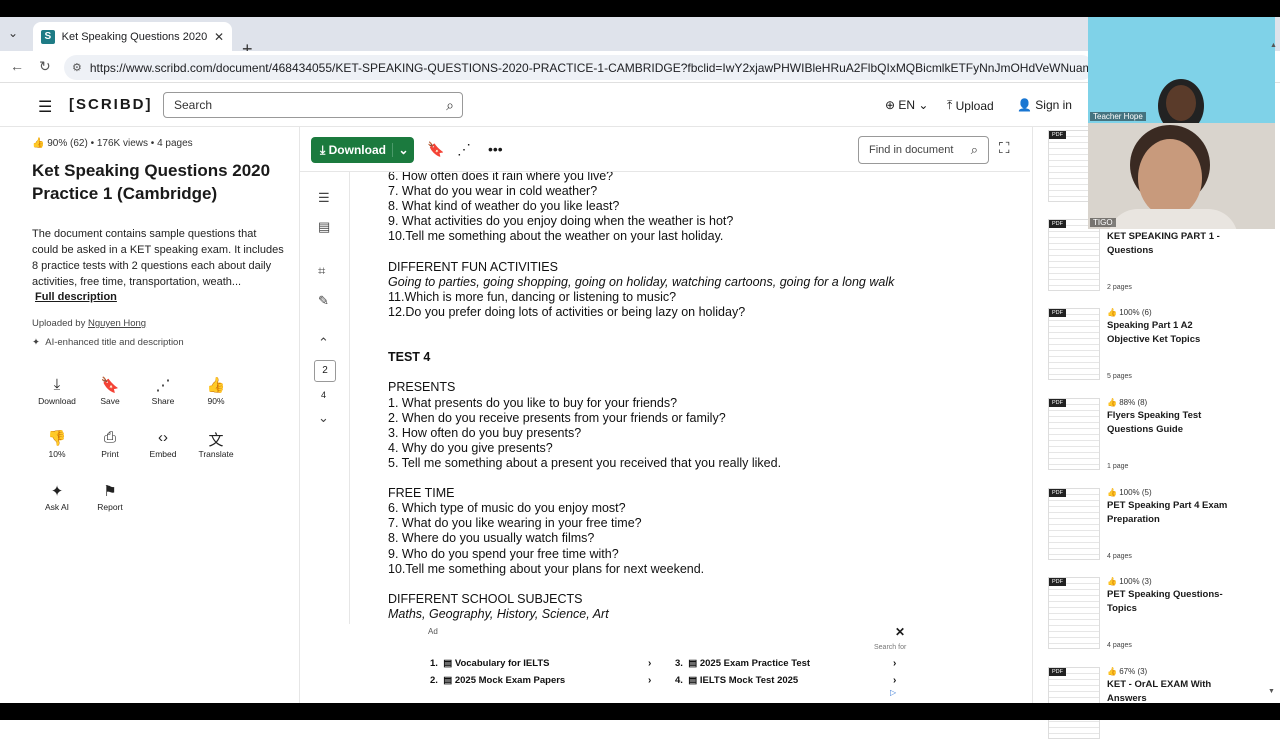 This screenshot has height=747, width=1280. Describe the element at coordinates (323, 301) in the screenshot. I see `pen-icon: ✎` at that location.